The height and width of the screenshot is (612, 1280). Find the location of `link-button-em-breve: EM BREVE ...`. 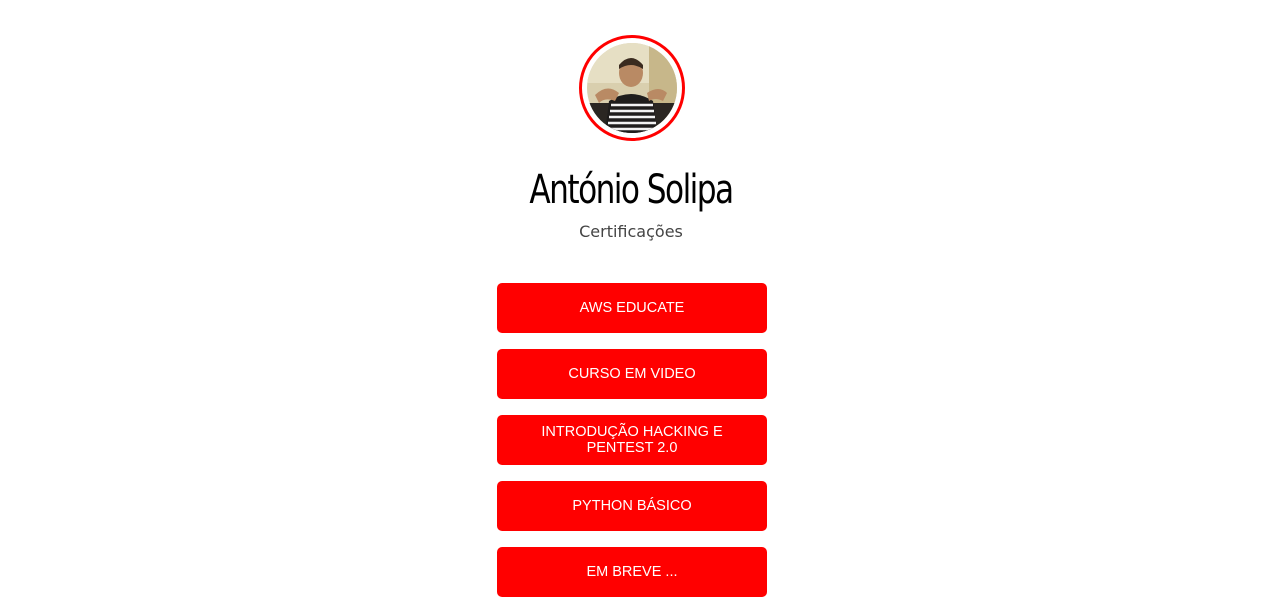

link-button-em-breve: EM BREVE ... is located at coordinates (632, 572).